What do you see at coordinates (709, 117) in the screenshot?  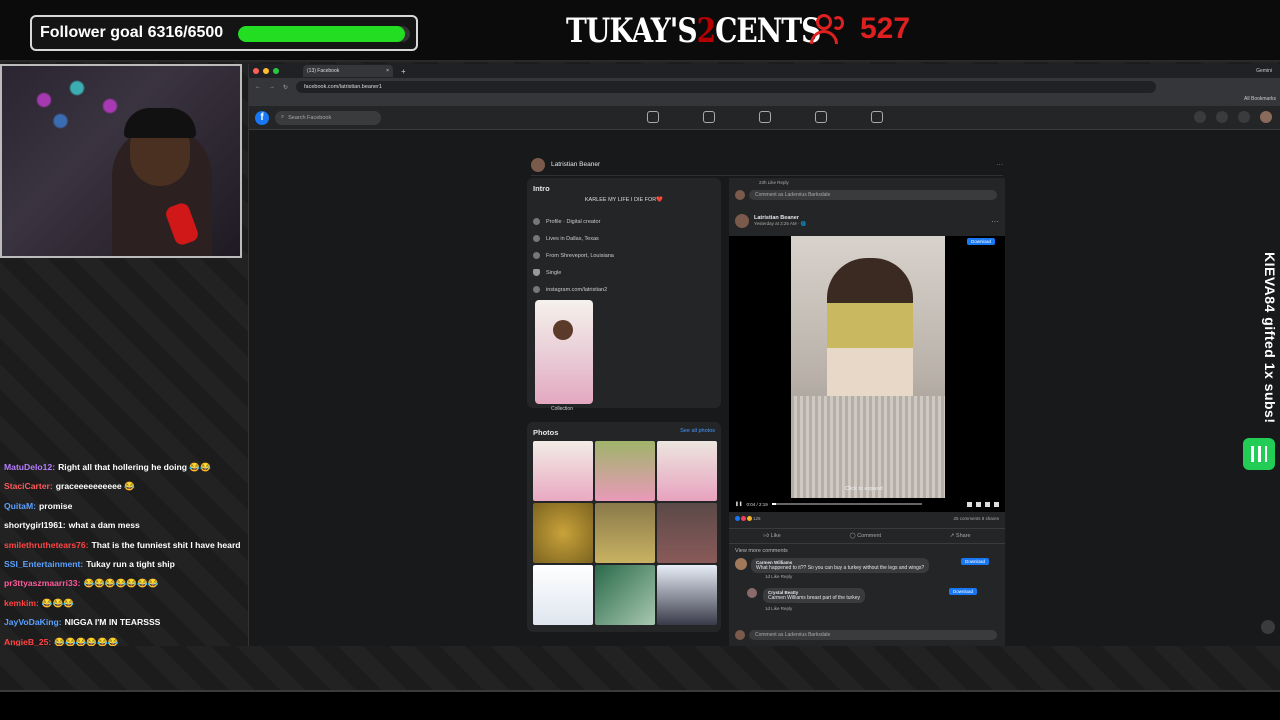 I see `video-icon` at bounding box center [709, 117].